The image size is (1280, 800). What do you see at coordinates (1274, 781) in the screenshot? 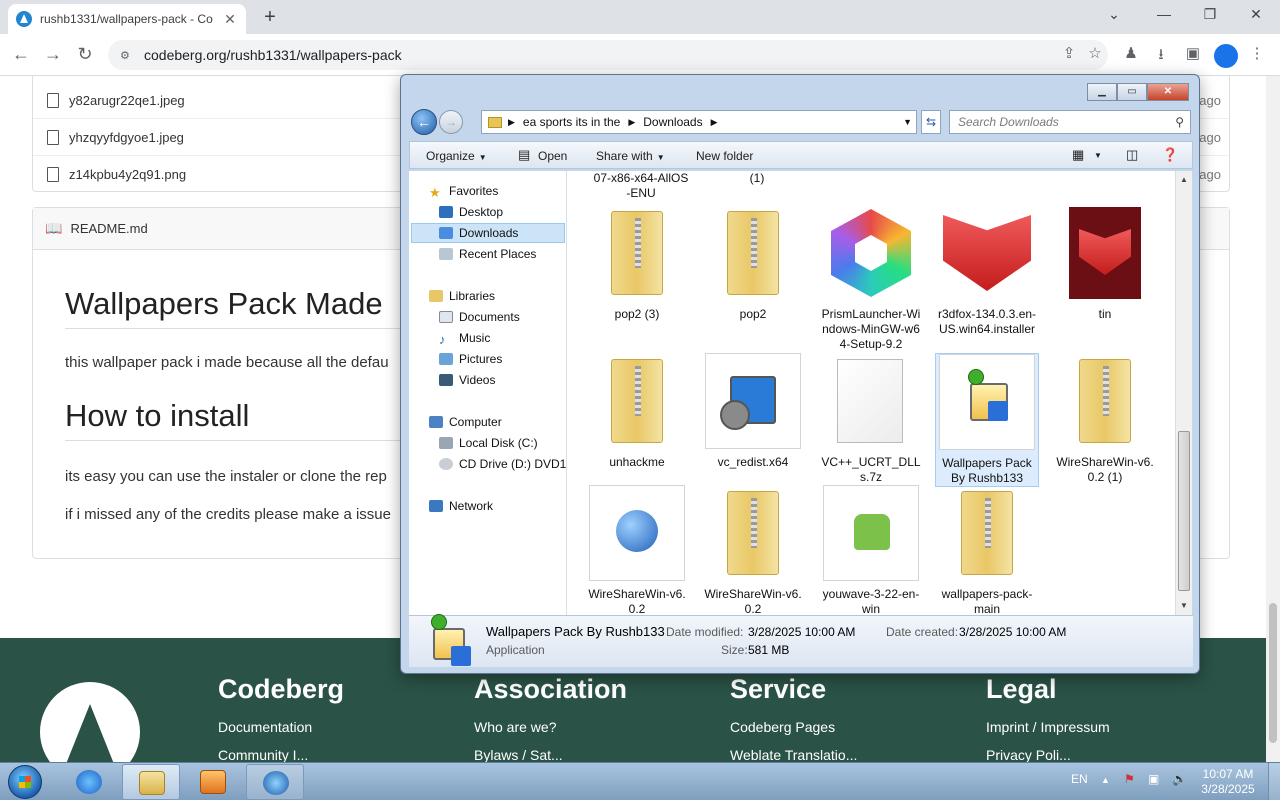
I see `show-desktop-button` at bounding box center [1274, 781].